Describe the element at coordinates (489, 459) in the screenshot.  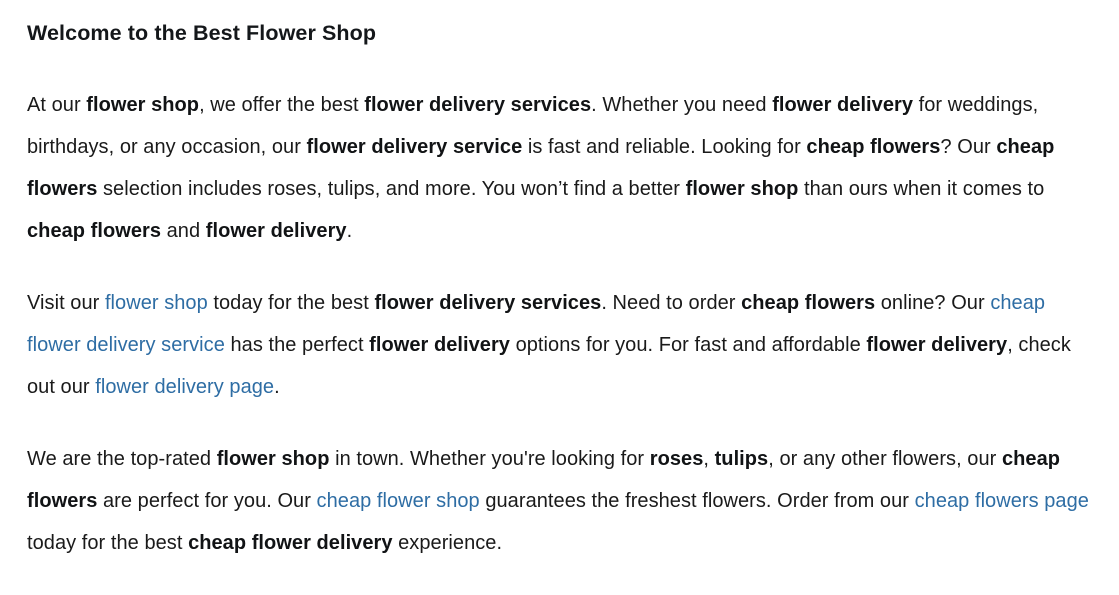
I see `text-run: in town. Whether you're looking for` at that location.